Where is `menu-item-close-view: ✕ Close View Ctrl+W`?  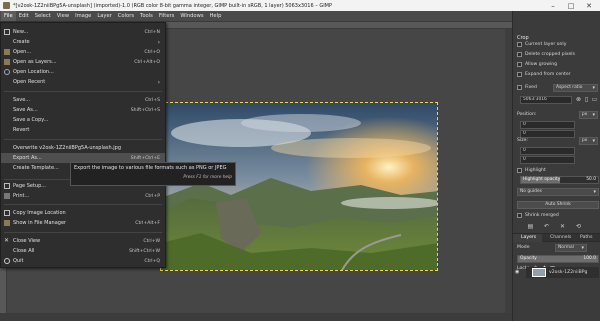
menu-item-close-view: ✕ Close View Ctrl+W is located at coordinates (83, 241).